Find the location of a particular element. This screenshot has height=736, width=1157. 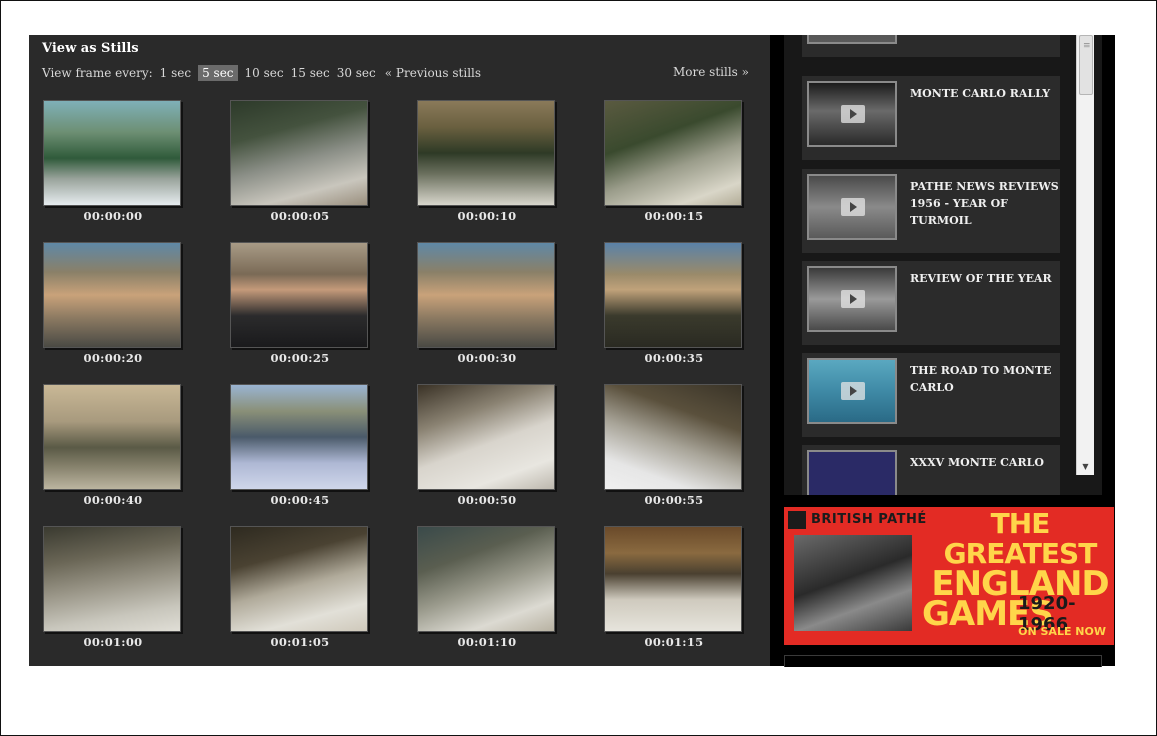

still-timecode: 00:01:05 is located at coordinates (300, 642).